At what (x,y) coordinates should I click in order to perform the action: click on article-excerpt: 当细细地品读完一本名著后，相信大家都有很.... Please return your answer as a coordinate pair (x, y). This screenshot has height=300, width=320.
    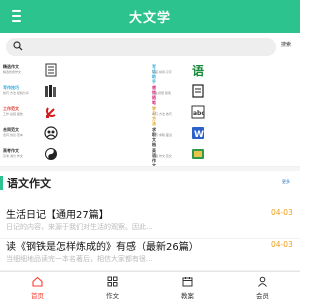
    Looking at the image, I should click on (79, 259).